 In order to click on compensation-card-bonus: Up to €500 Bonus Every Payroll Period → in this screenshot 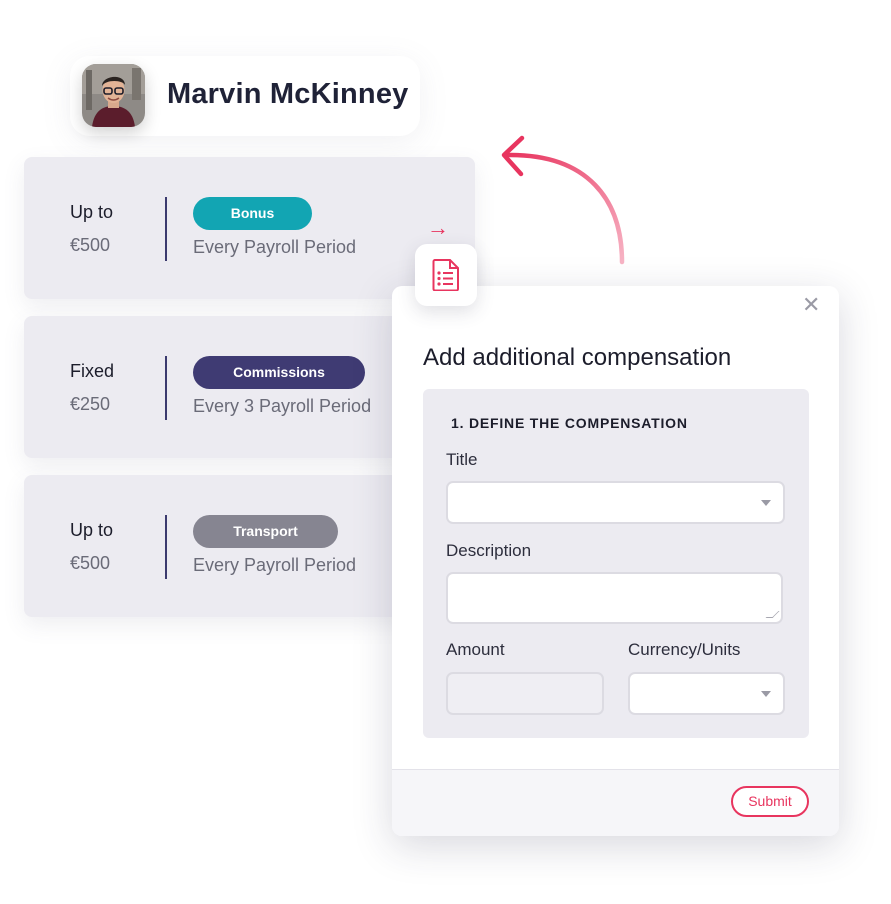, I will do `click(249, 228)`.